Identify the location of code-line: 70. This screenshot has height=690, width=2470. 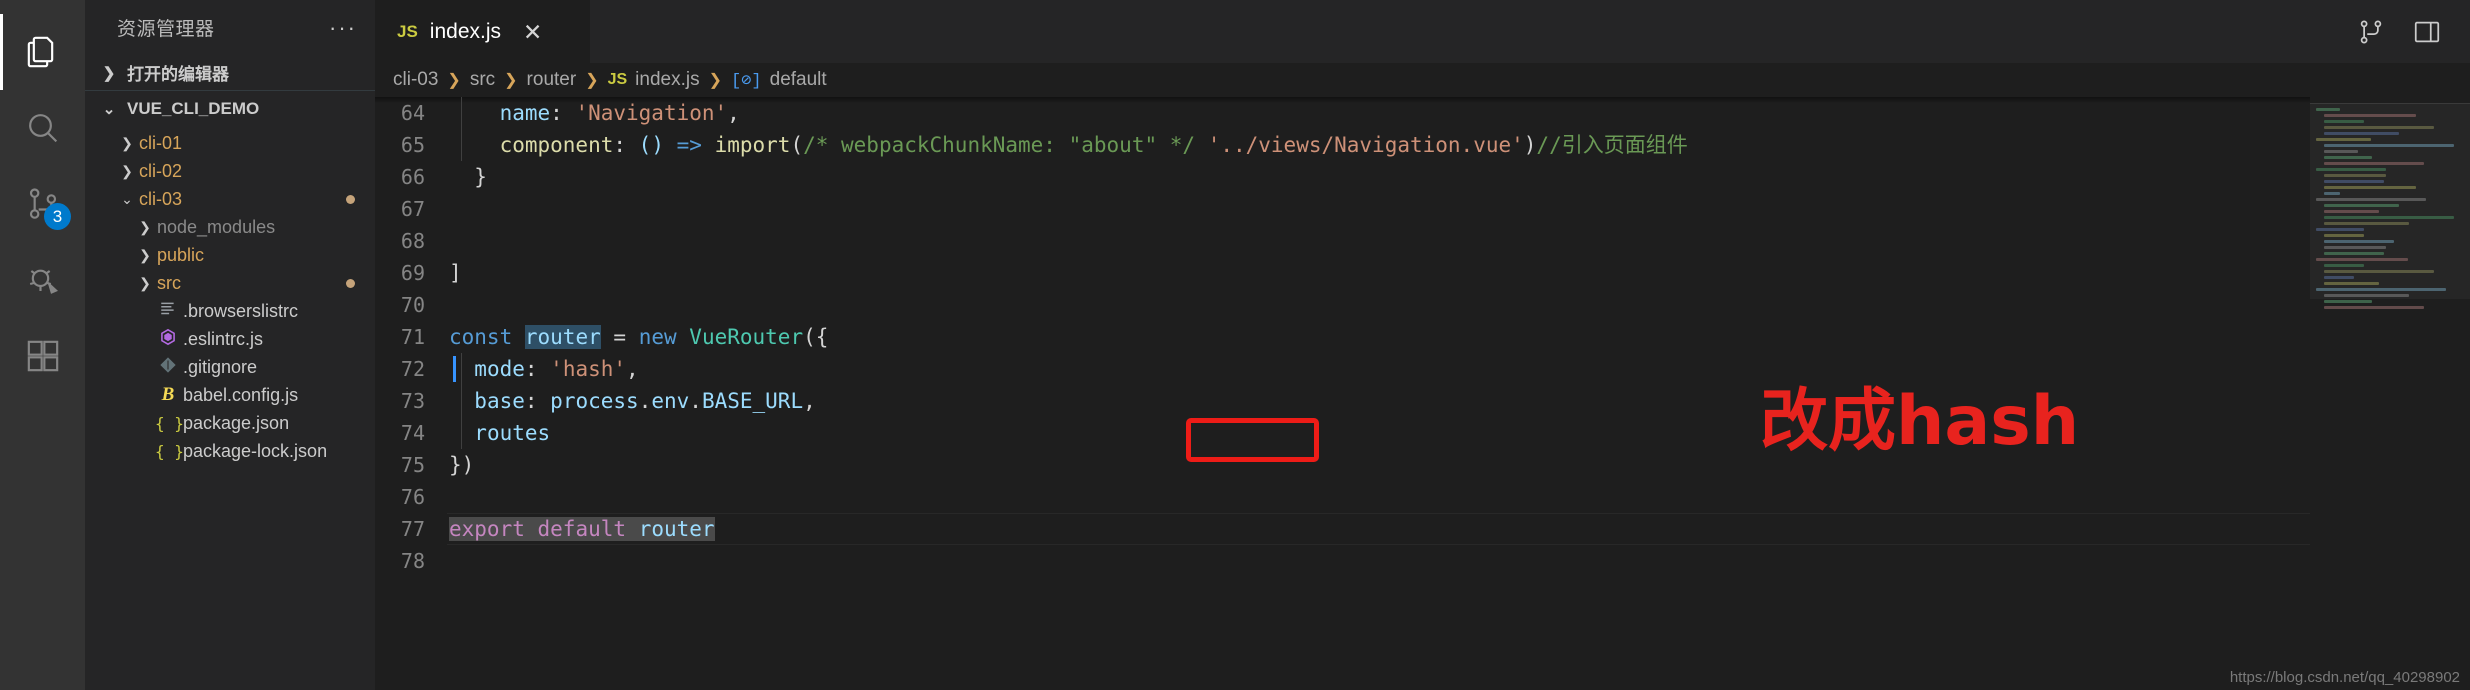
(1342, 305).